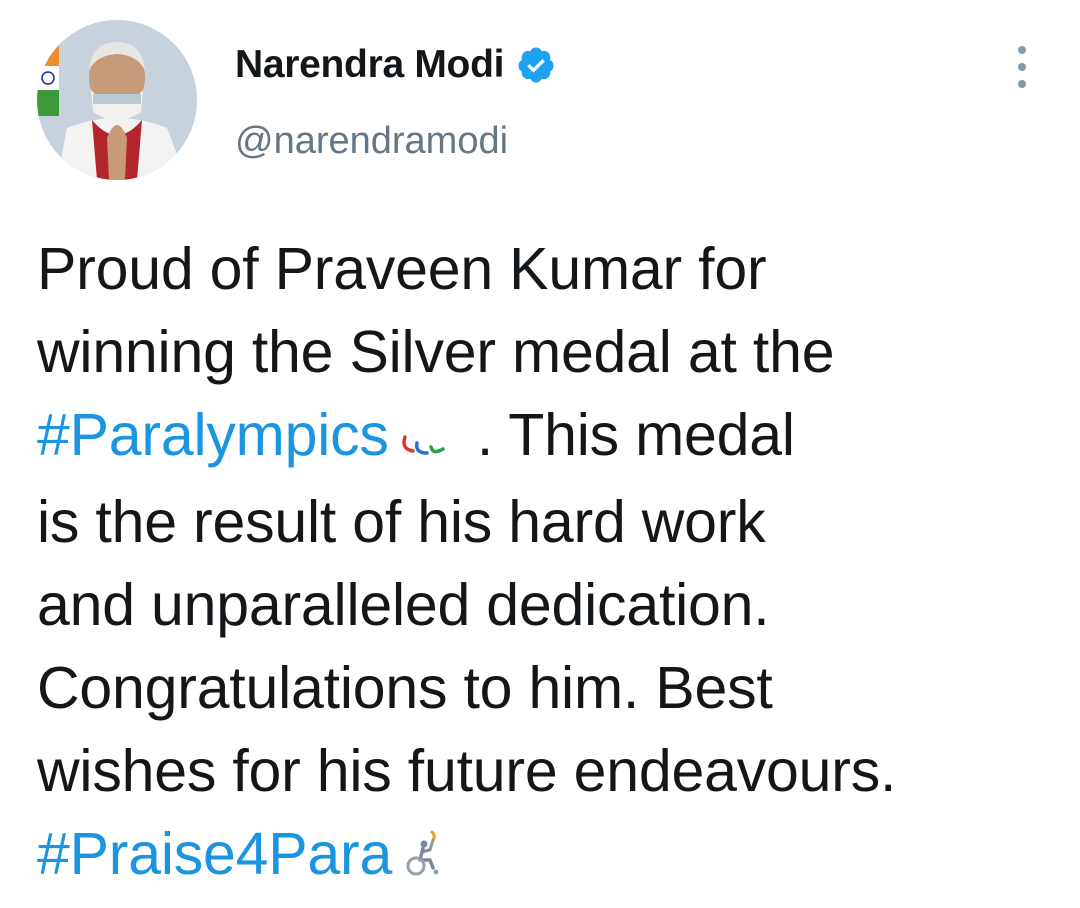 This screenshot has width=1080, height=908. What do you see at coordinates (436, 352) in the screenshot?
I see `tweet-line: winning the Silver medal at the` at bounding box center [436, 352].